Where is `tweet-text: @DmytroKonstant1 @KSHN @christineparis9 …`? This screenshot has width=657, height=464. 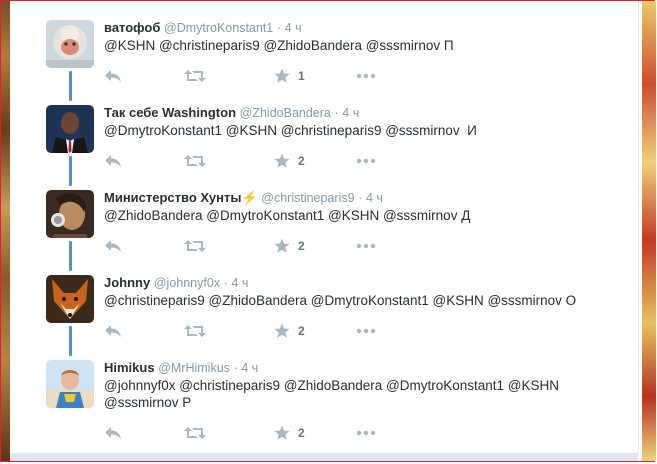 tweet-text: @DmytroKonstant1 @KSHN @christineparis9 … is located at coordinates (359, 130).